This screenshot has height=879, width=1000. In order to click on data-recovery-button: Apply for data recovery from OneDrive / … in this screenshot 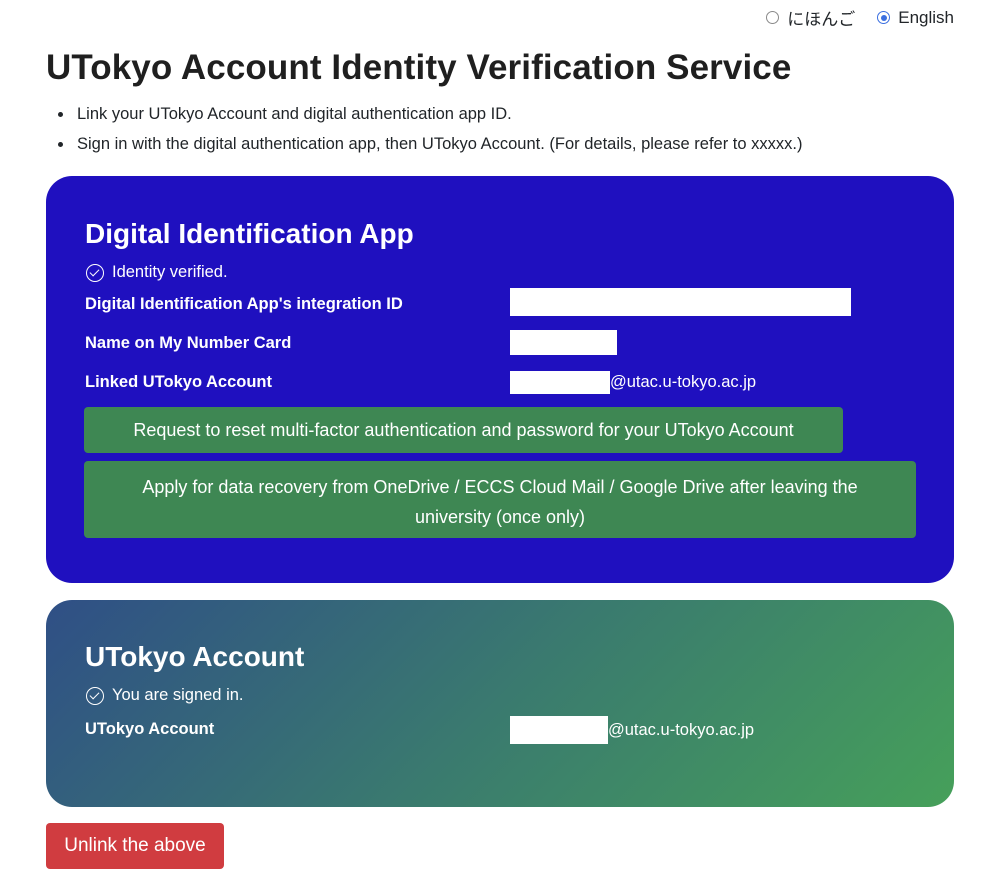, I will do `click(500, 499)`.